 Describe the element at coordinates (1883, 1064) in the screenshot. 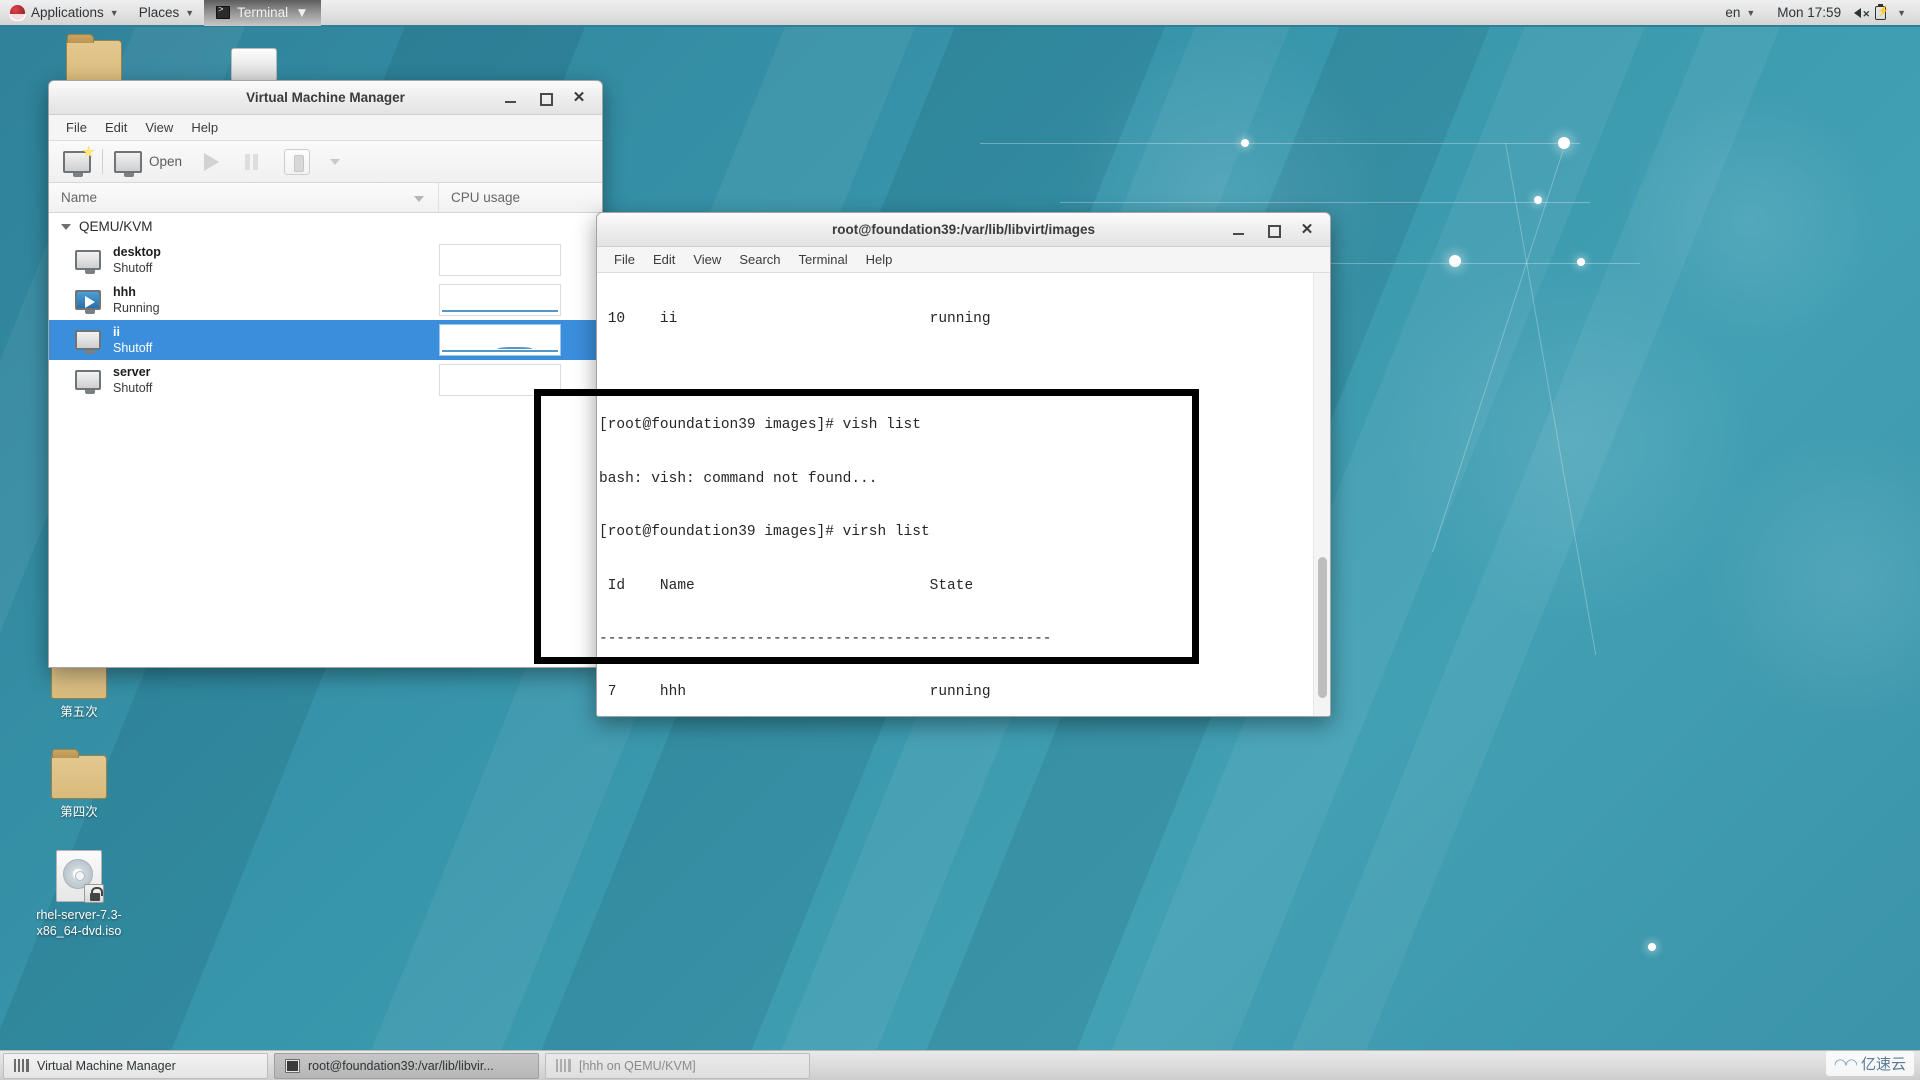

I see `watermark-text: 亿速云` at that location.